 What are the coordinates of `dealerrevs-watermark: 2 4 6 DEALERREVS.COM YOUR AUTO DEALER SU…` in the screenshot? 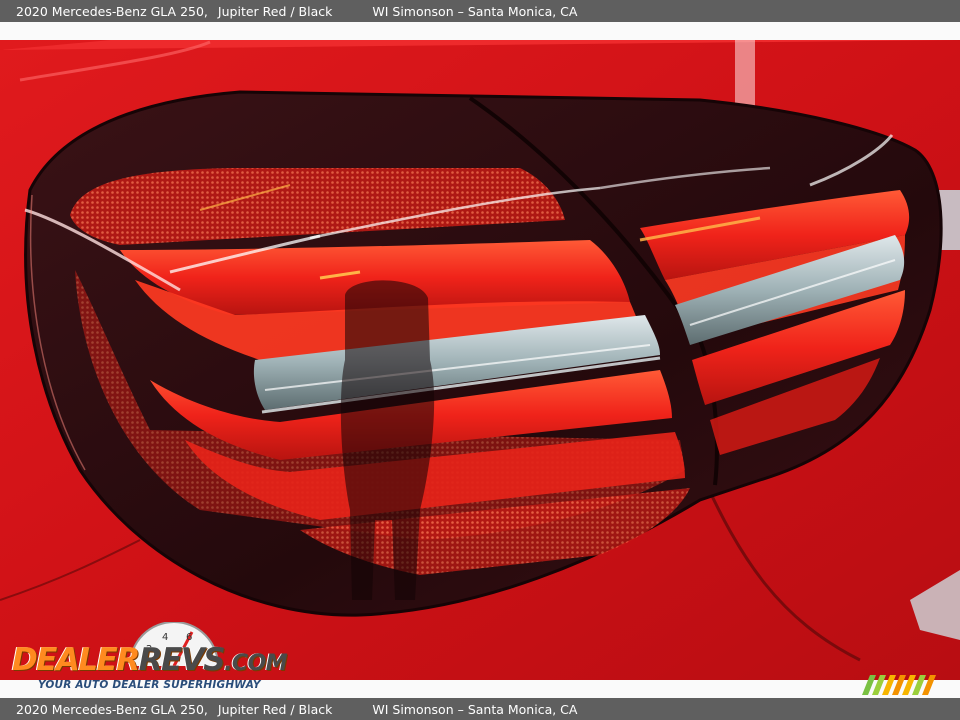 It's located at (150, 658).